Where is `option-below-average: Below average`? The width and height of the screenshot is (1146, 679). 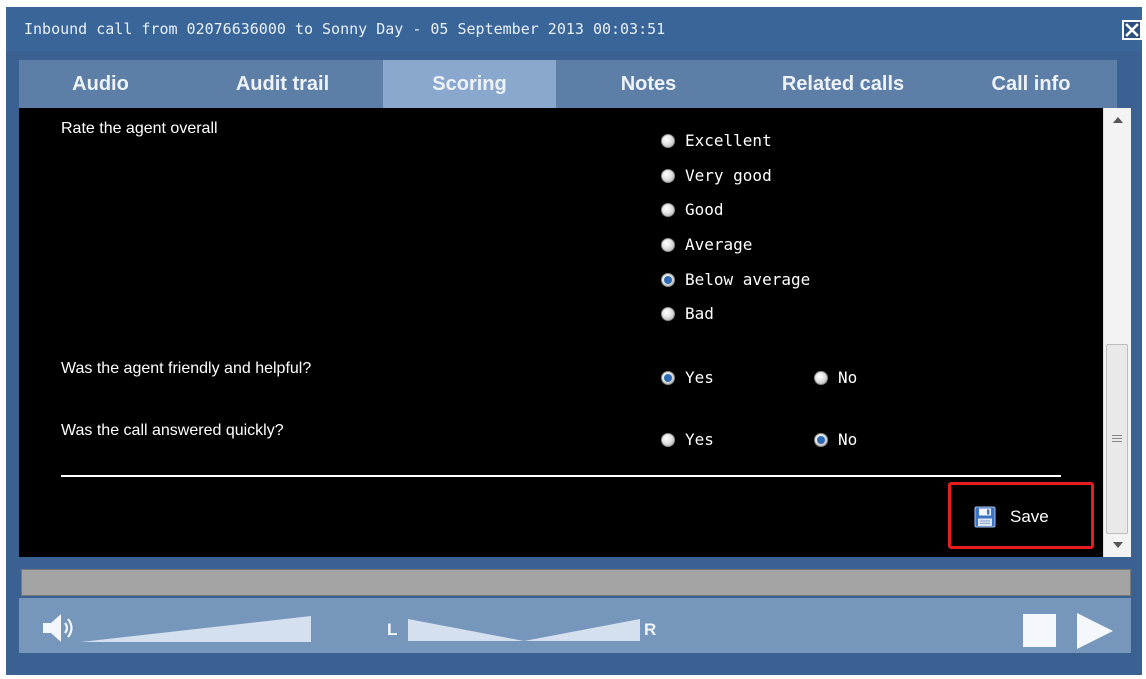
option-below-average: Below average is located at coordinates (735, 279).